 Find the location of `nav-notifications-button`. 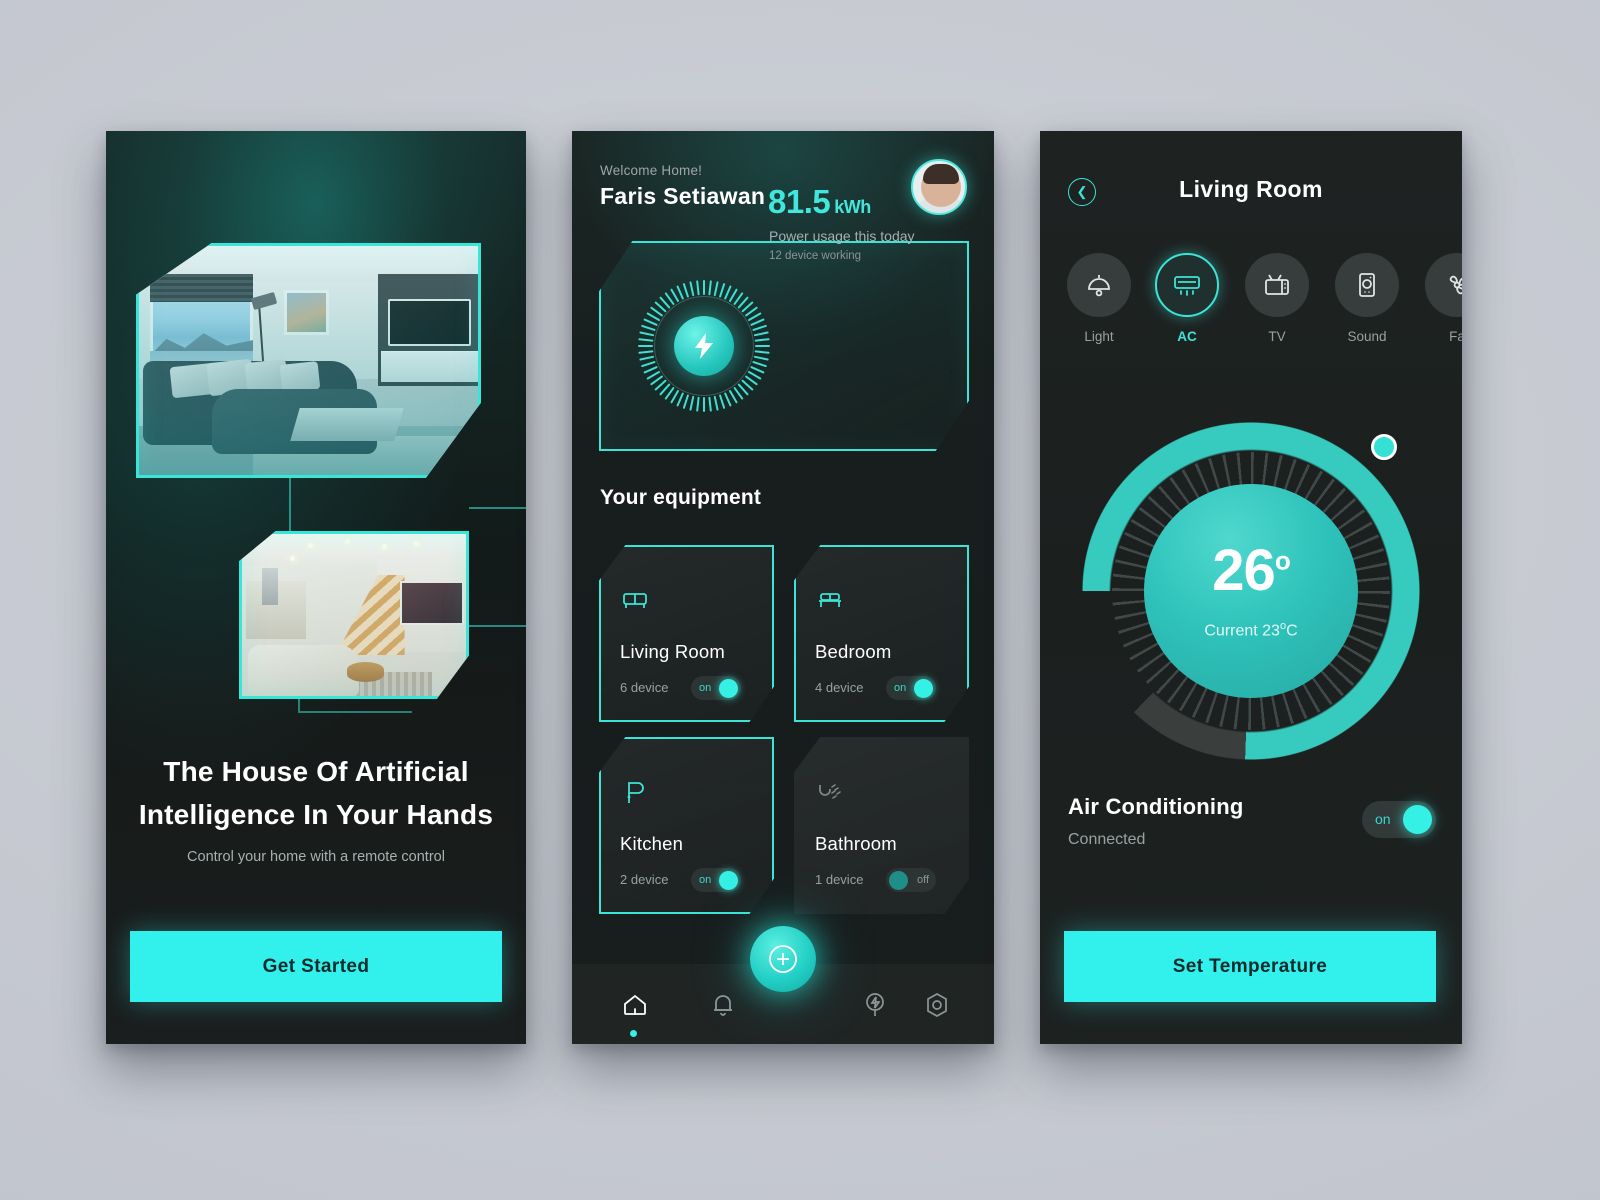

nav-notifications-button is located at coordinates (723, 1005).